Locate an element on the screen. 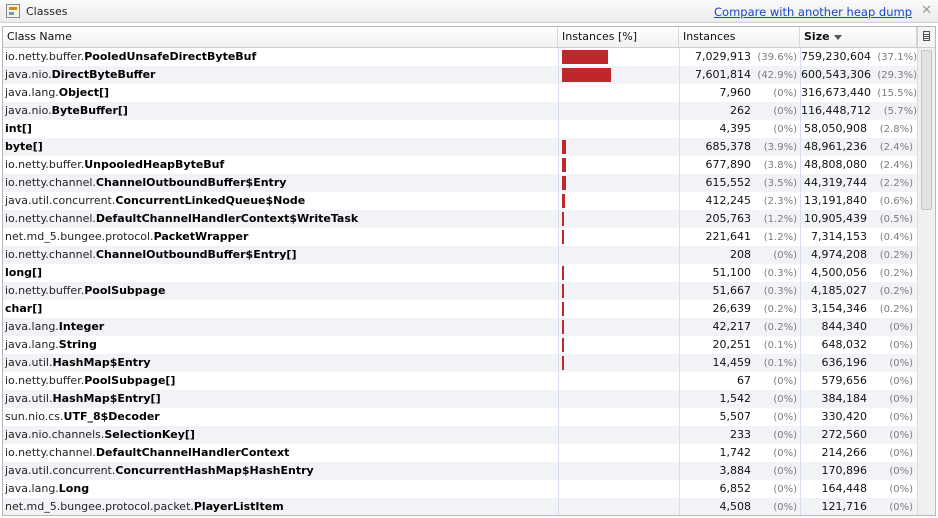 The height and width of the screenshot is (518, 938). instances-percent: (0.2%) is located at coordinates (780, 309).